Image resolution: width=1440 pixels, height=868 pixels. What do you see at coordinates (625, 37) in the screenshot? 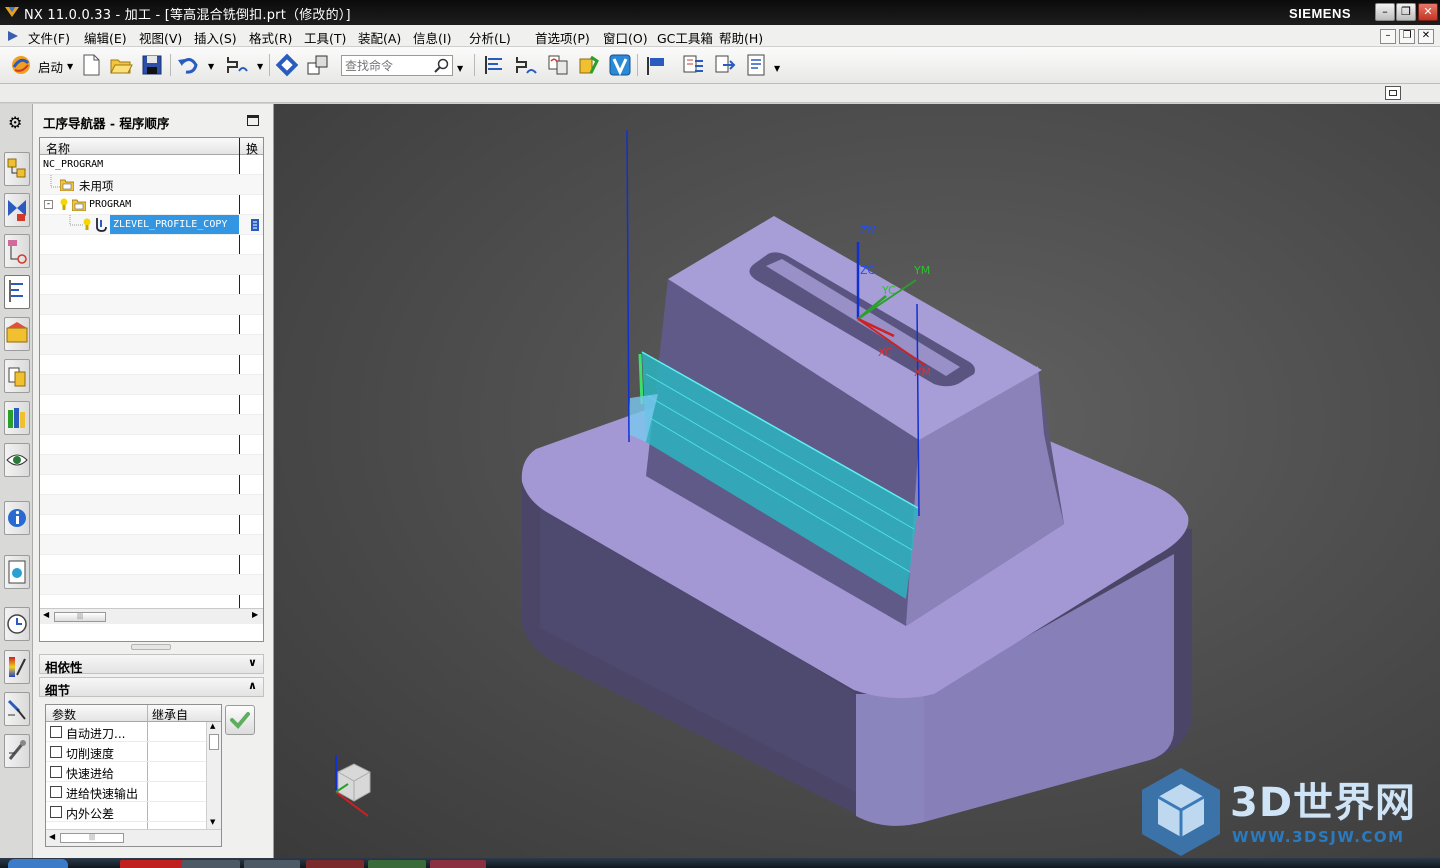
I see `menu-window: 窗口(O)` at bounding box center [625, 37].